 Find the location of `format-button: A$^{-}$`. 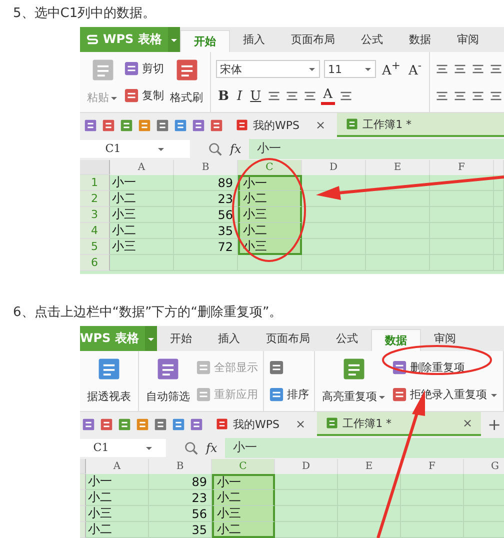

format-button: A$^{-}$ is located at coordinates (415, 69).